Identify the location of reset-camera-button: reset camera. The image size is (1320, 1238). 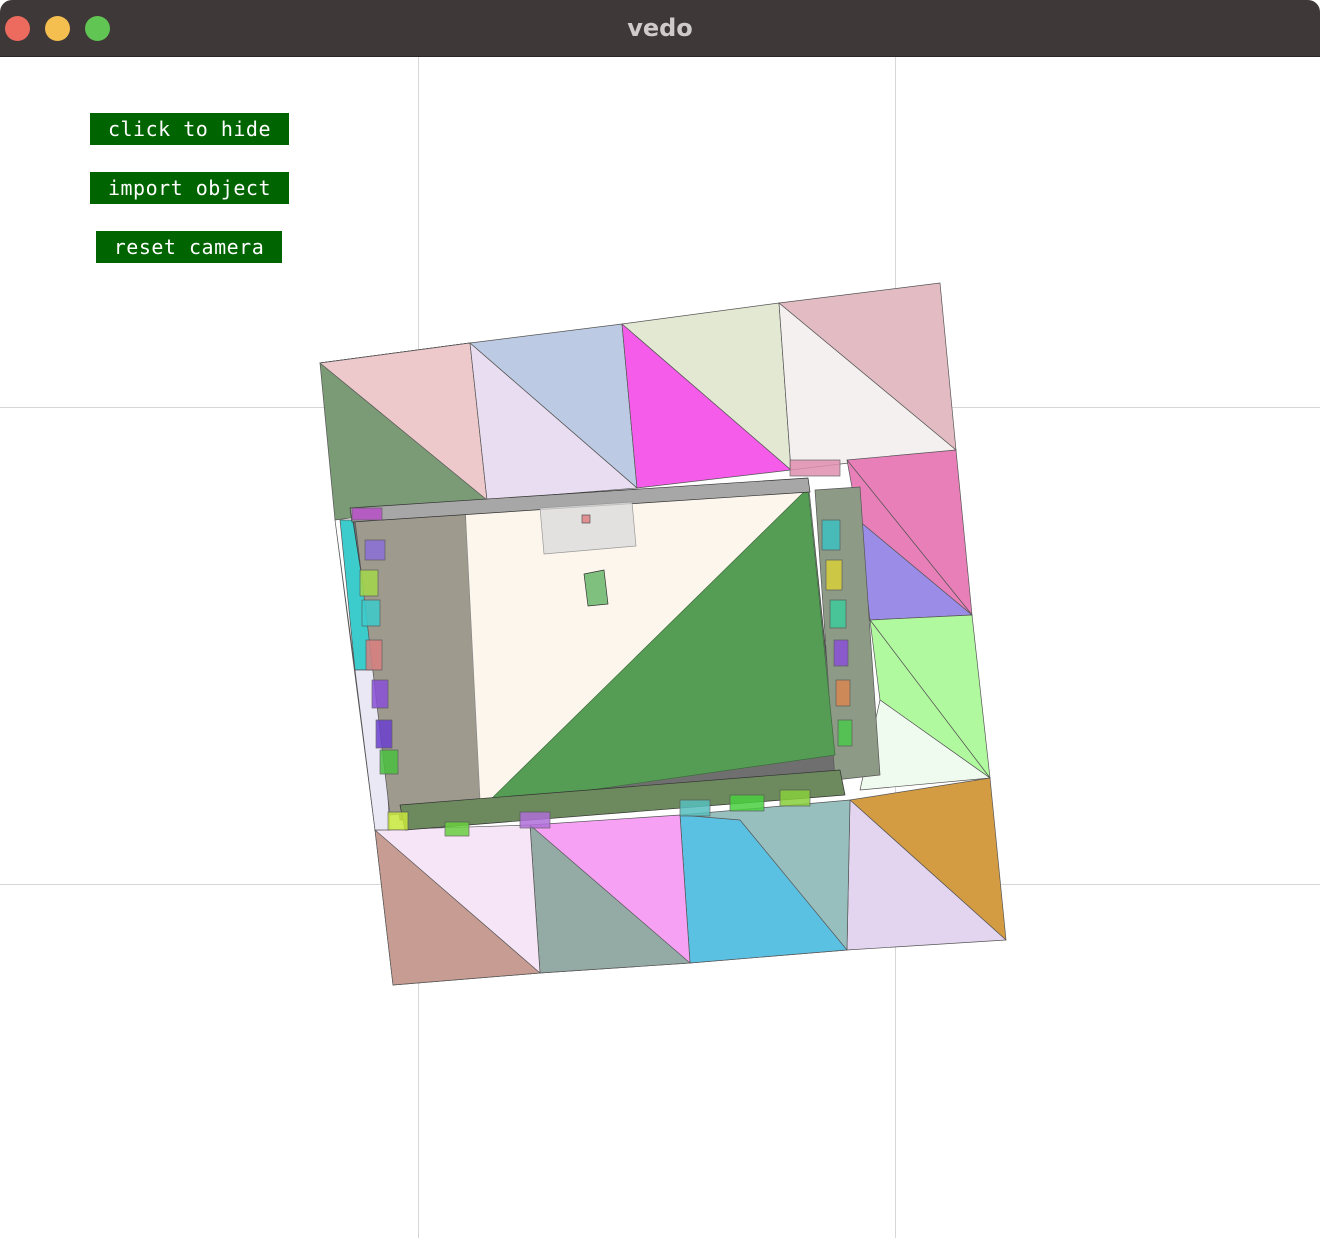
(189, 247).